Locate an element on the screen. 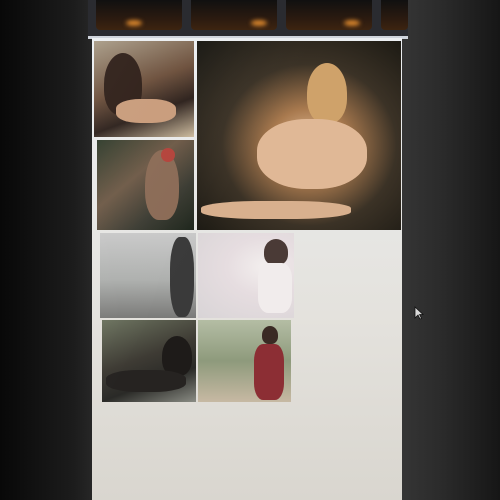 Image resolution: width=500 pixels, height=500 pixels. photo-woman-red-dress is located at coordinates (244, 361).